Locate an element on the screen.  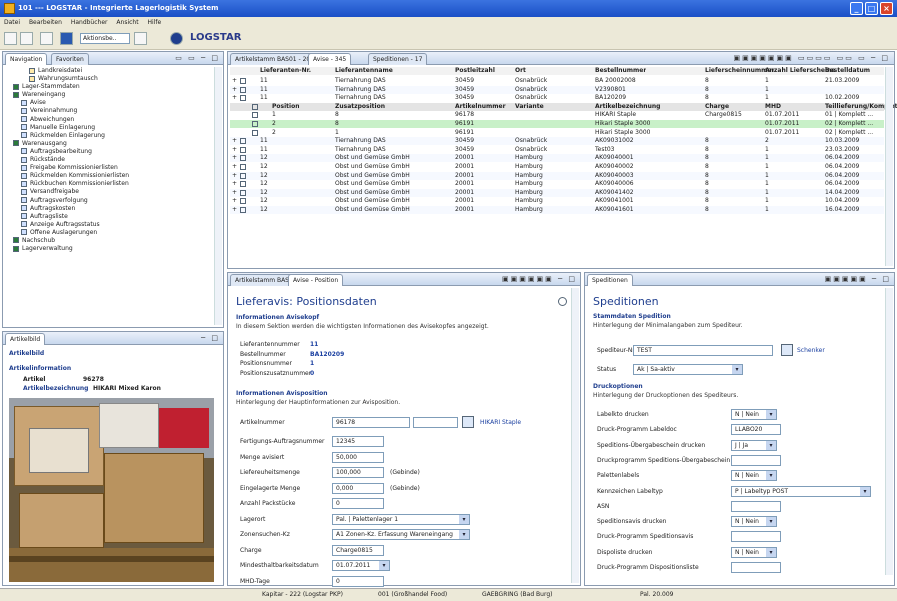
nav-item: Versandfreigabe is located at coordinates (109, 192).